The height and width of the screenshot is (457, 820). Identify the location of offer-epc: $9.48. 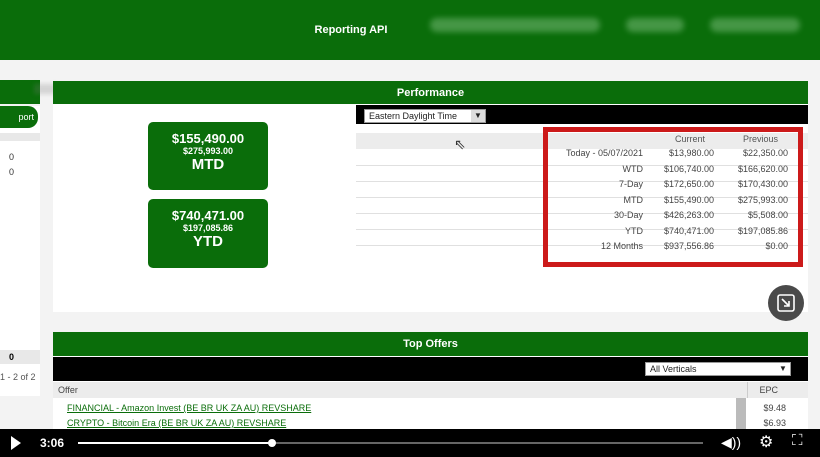
(774, 408).